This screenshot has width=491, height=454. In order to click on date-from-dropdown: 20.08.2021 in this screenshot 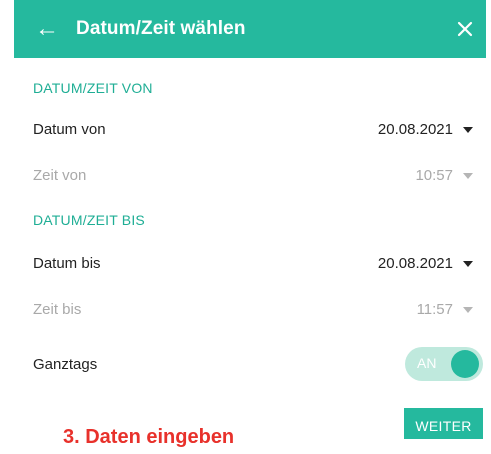, I will do `click(425, 129)`.